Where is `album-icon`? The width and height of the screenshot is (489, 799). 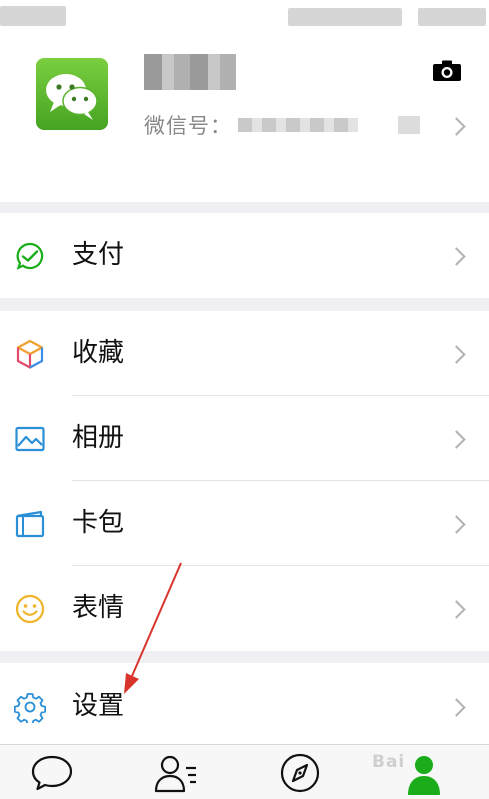
album-icon is located at coordinates (30, 439).